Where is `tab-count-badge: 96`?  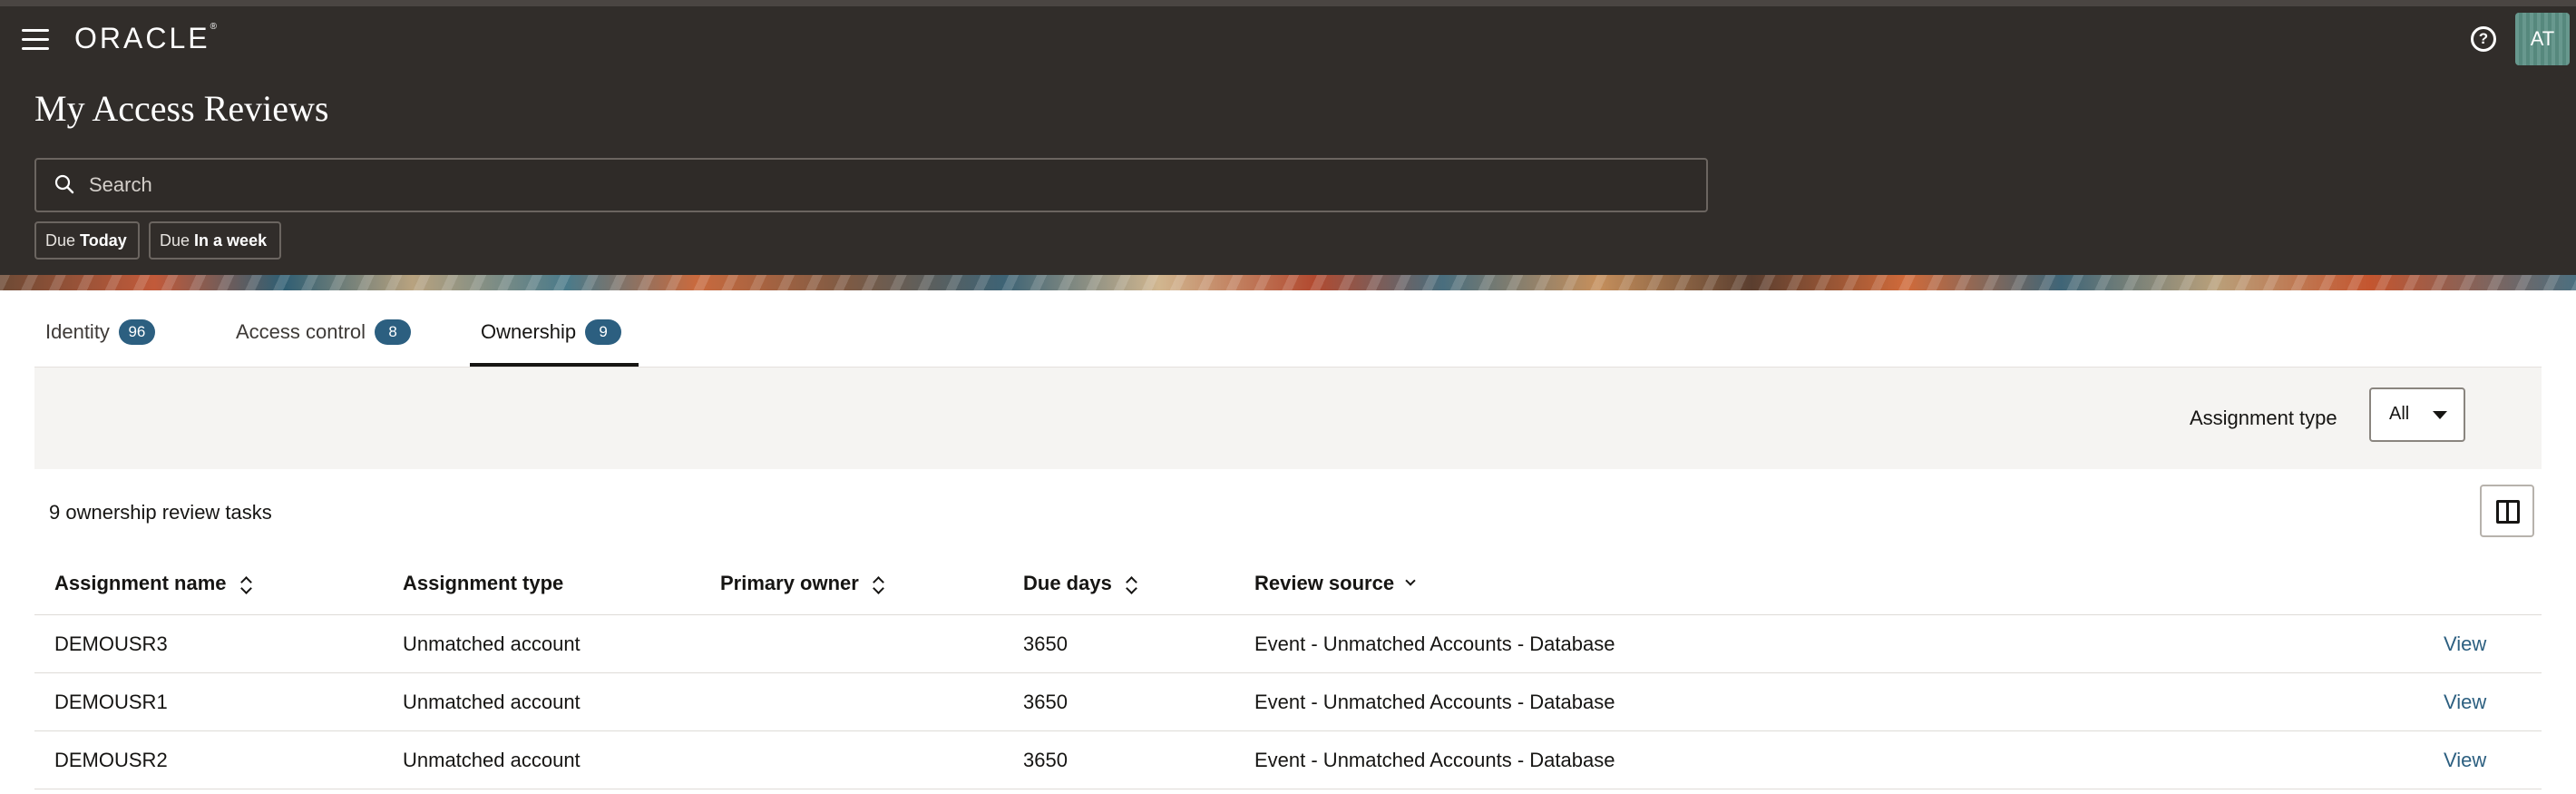 tab-count-badge: 96 is located at coordinates (136, 333).